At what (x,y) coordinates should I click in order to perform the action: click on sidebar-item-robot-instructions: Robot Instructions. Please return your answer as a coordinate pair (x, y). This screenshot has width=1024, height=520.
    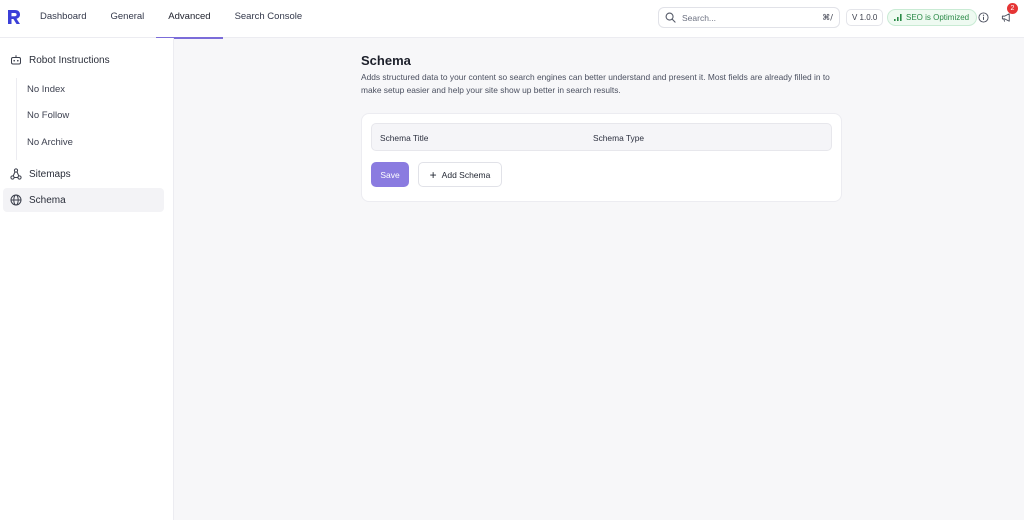
    Looking at the image, I should click on (83, 60).